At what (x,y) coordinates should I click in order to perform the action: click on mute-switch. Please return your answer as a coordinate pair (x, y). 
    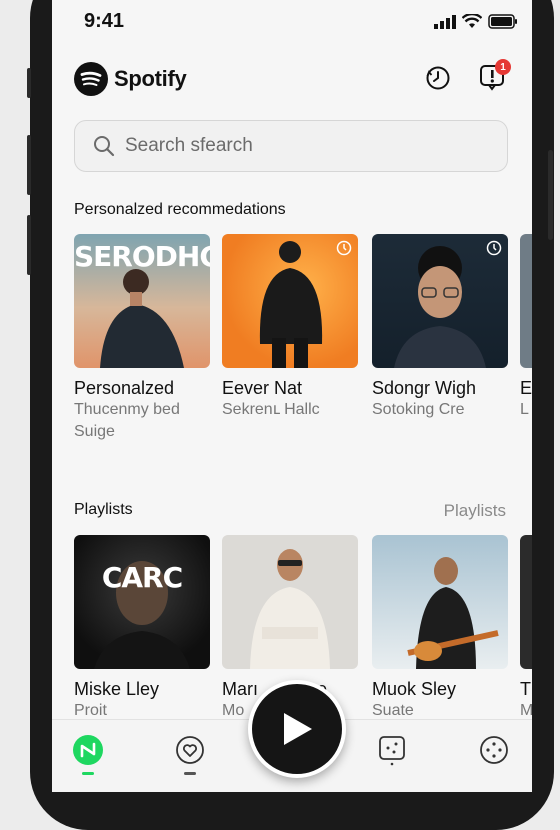
    Looking at the image, I should click on (29, 83).